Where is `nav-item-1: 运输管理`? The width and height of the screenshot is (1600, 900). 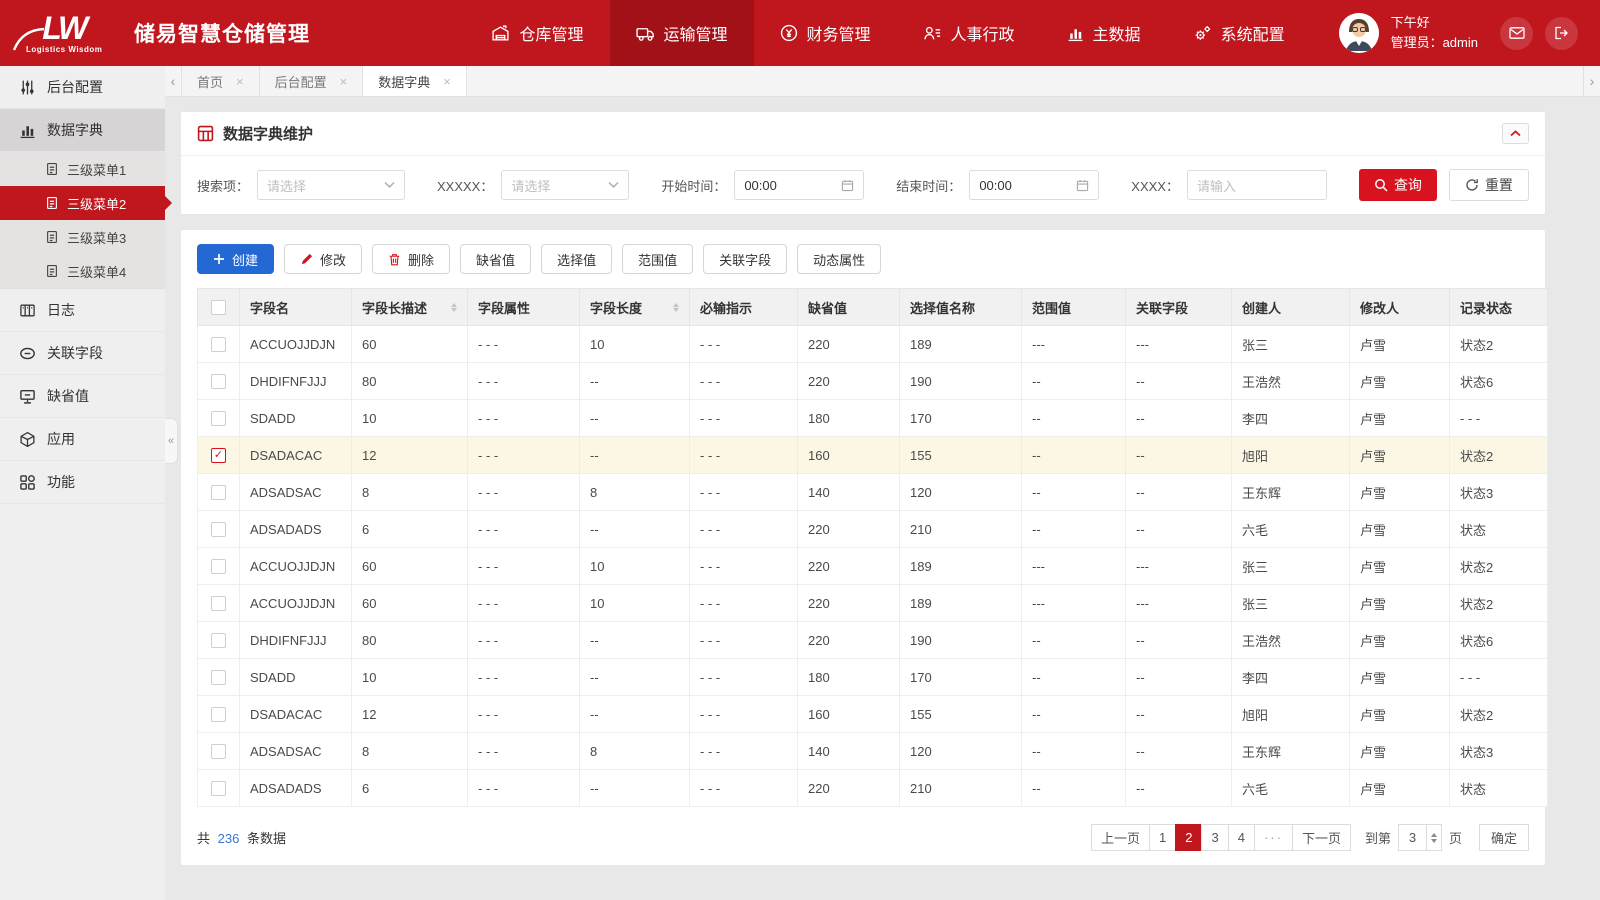
nav-item-1: 运输管理 is located at coordinates (681, 33).